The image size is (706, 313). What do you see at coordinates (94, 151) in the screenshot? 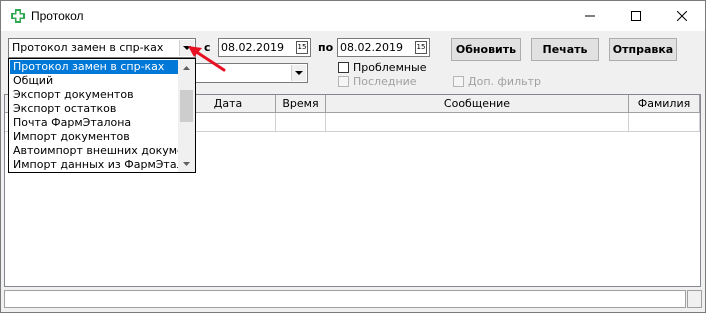
I see `dropdown-item: Автоимпорт внешних документов` at bounding box center [94, 151].